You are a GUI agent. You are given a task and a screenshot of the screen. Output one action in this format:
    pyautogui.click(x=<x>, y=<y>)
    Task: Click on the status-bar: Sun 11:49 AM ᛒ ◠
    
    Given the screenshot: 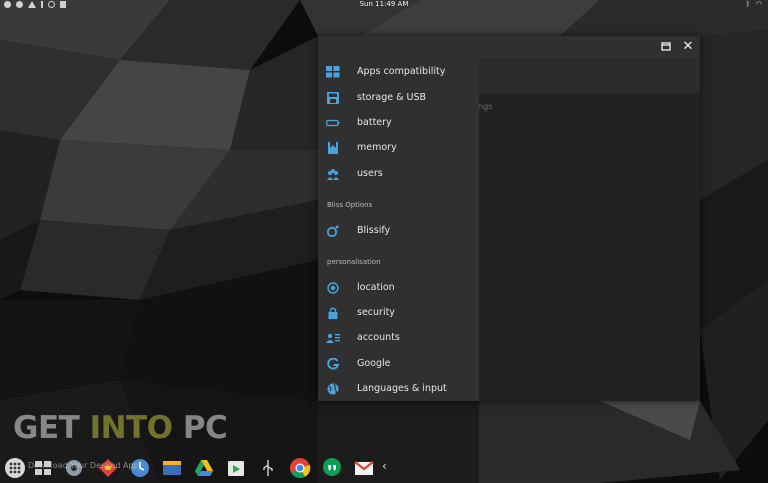 What is the action you would take?
    pyautogui.click(x=384, y=4)
    